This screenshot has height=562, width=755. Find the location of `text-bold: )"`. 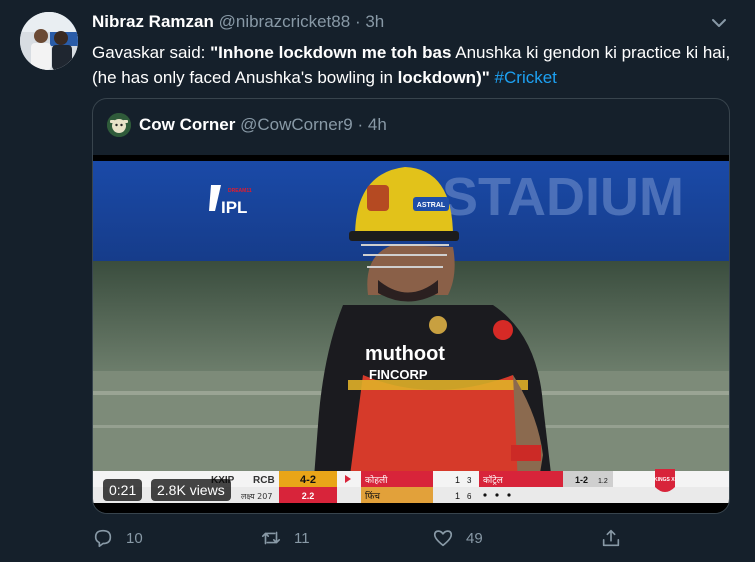

text-bold: )" is located at coordinates (483, 77).